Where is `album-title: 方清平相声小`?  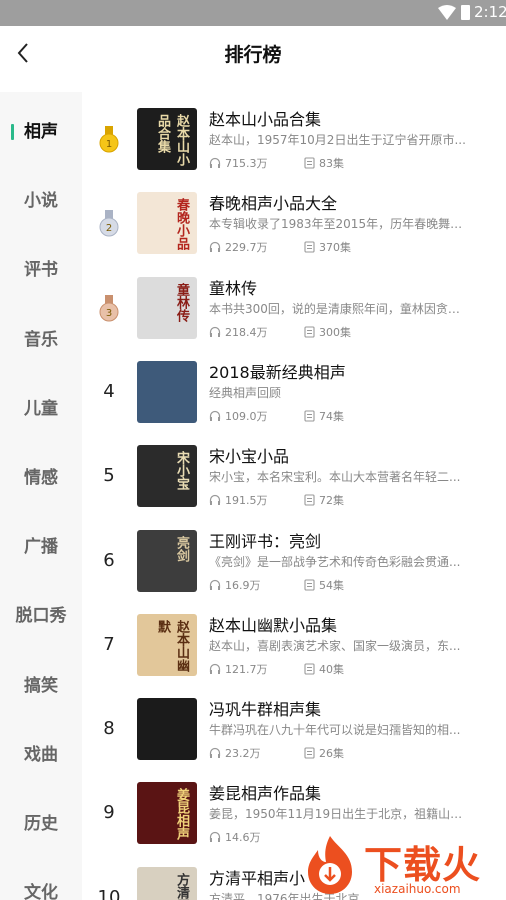
album-title: 方清平相声小 is located at coordinates (257, 878).